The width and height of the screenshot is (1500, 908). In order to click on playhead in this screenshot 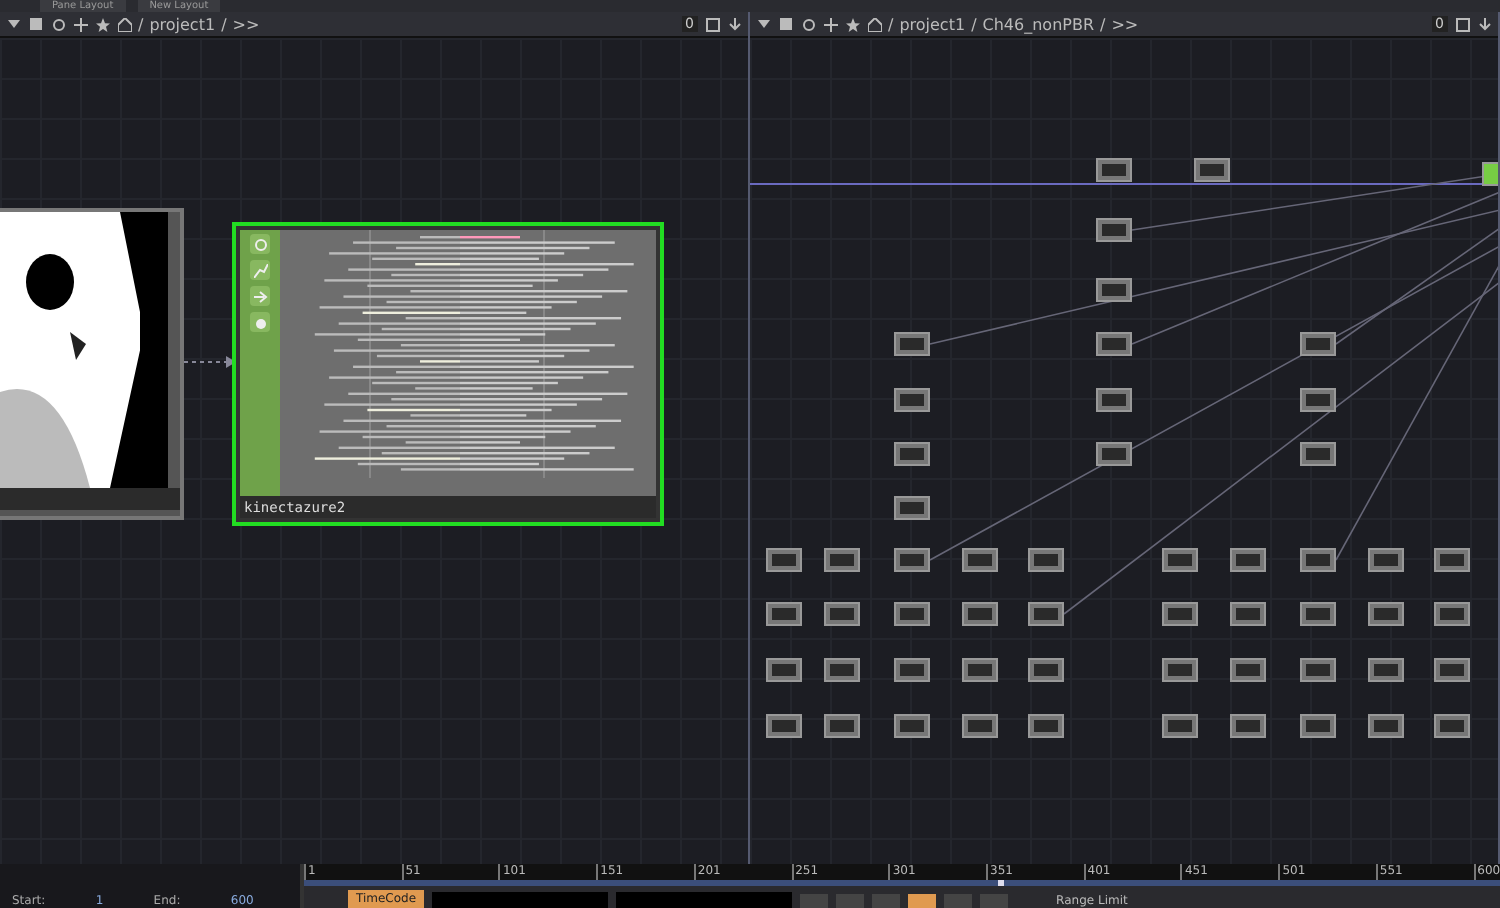, I will do `click(1000, 883)`.